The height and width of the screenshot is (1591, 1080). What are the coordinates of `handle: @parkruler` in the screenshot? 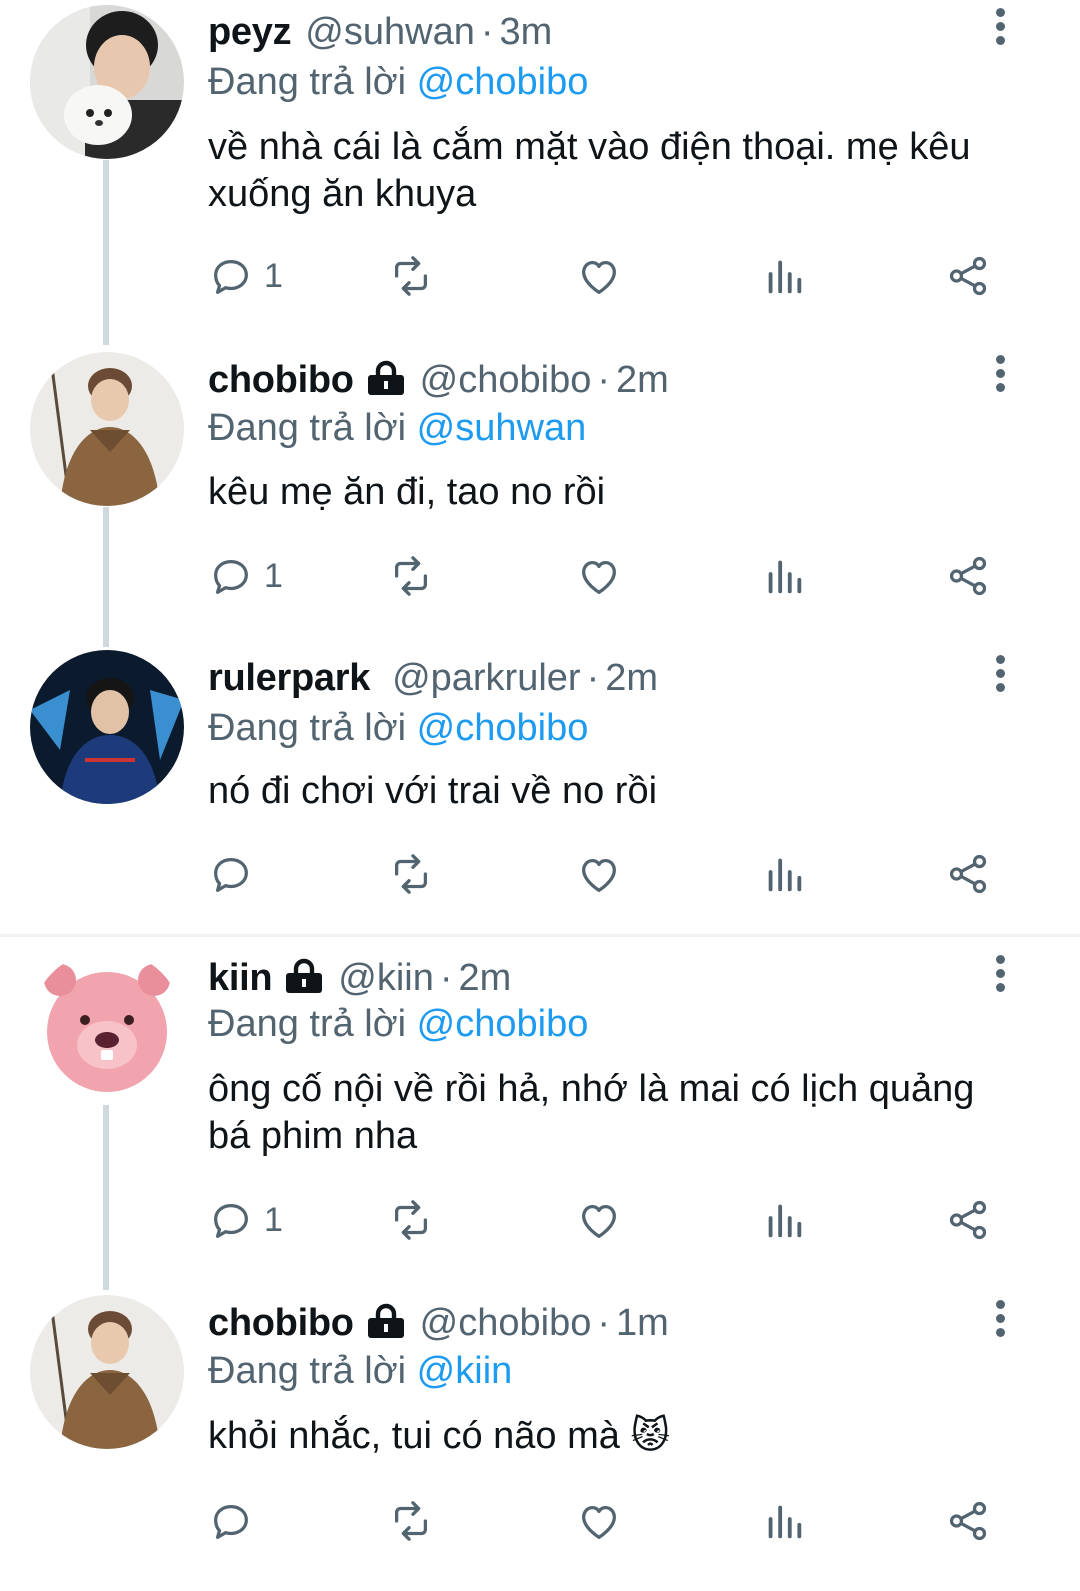 It's located at (486, 678).